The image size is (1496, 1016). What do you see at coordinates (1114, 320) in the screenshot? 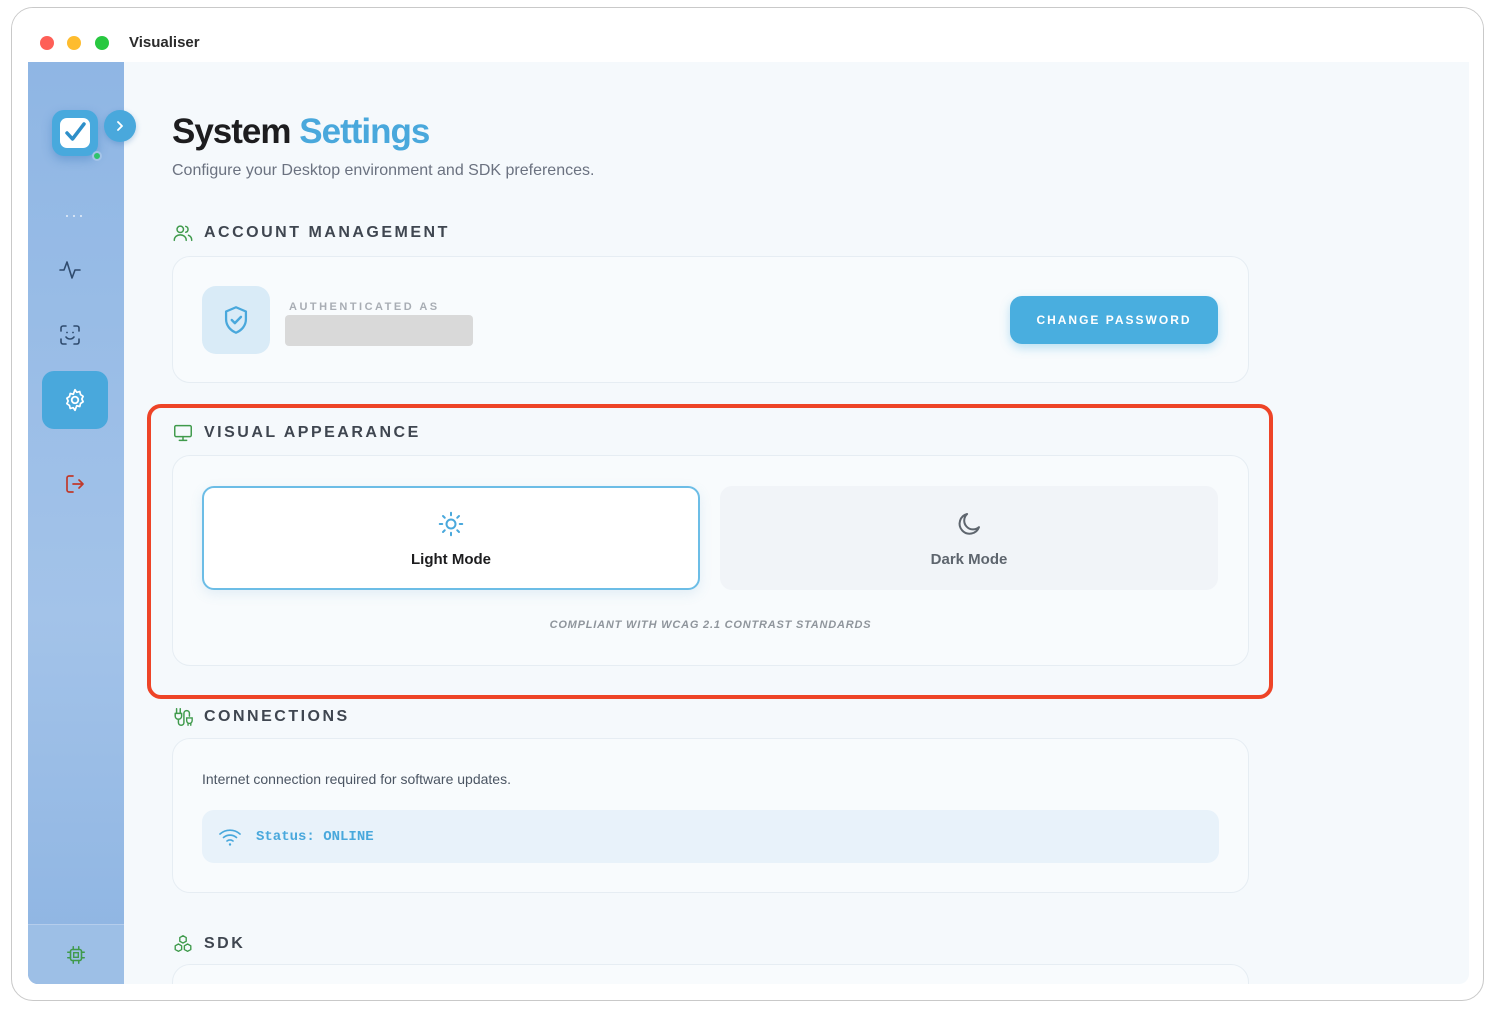
I see `change-password-button: CHANGE PASSWORD` at bounding box center [1114, 320].